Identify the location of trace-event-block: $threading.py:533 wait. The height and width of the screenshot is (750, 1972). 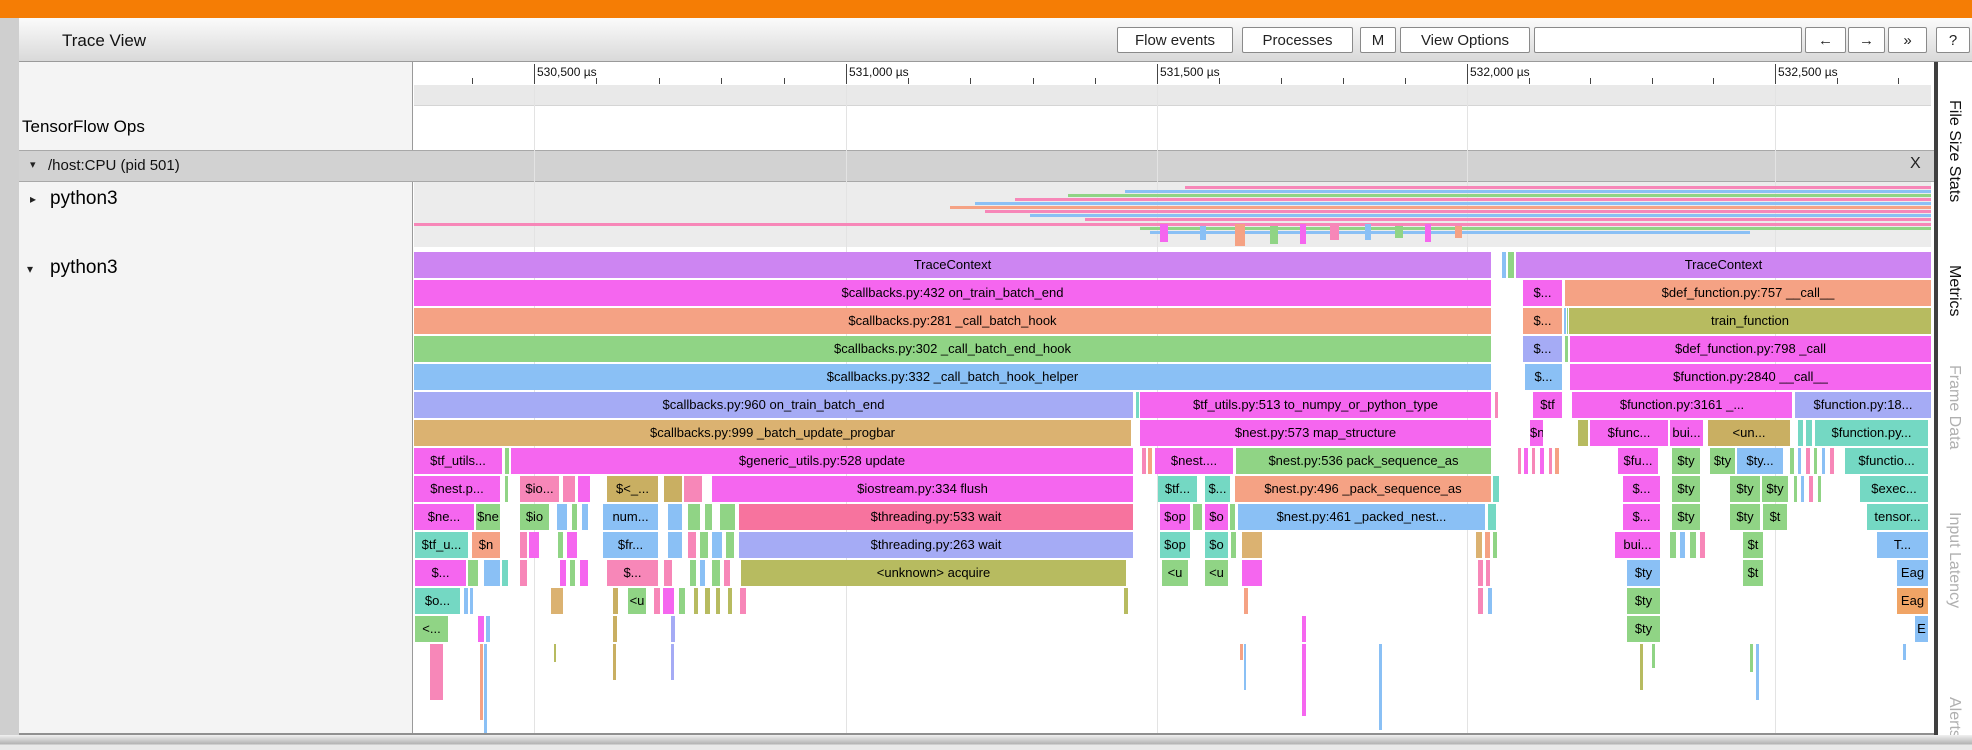
(936, 517).